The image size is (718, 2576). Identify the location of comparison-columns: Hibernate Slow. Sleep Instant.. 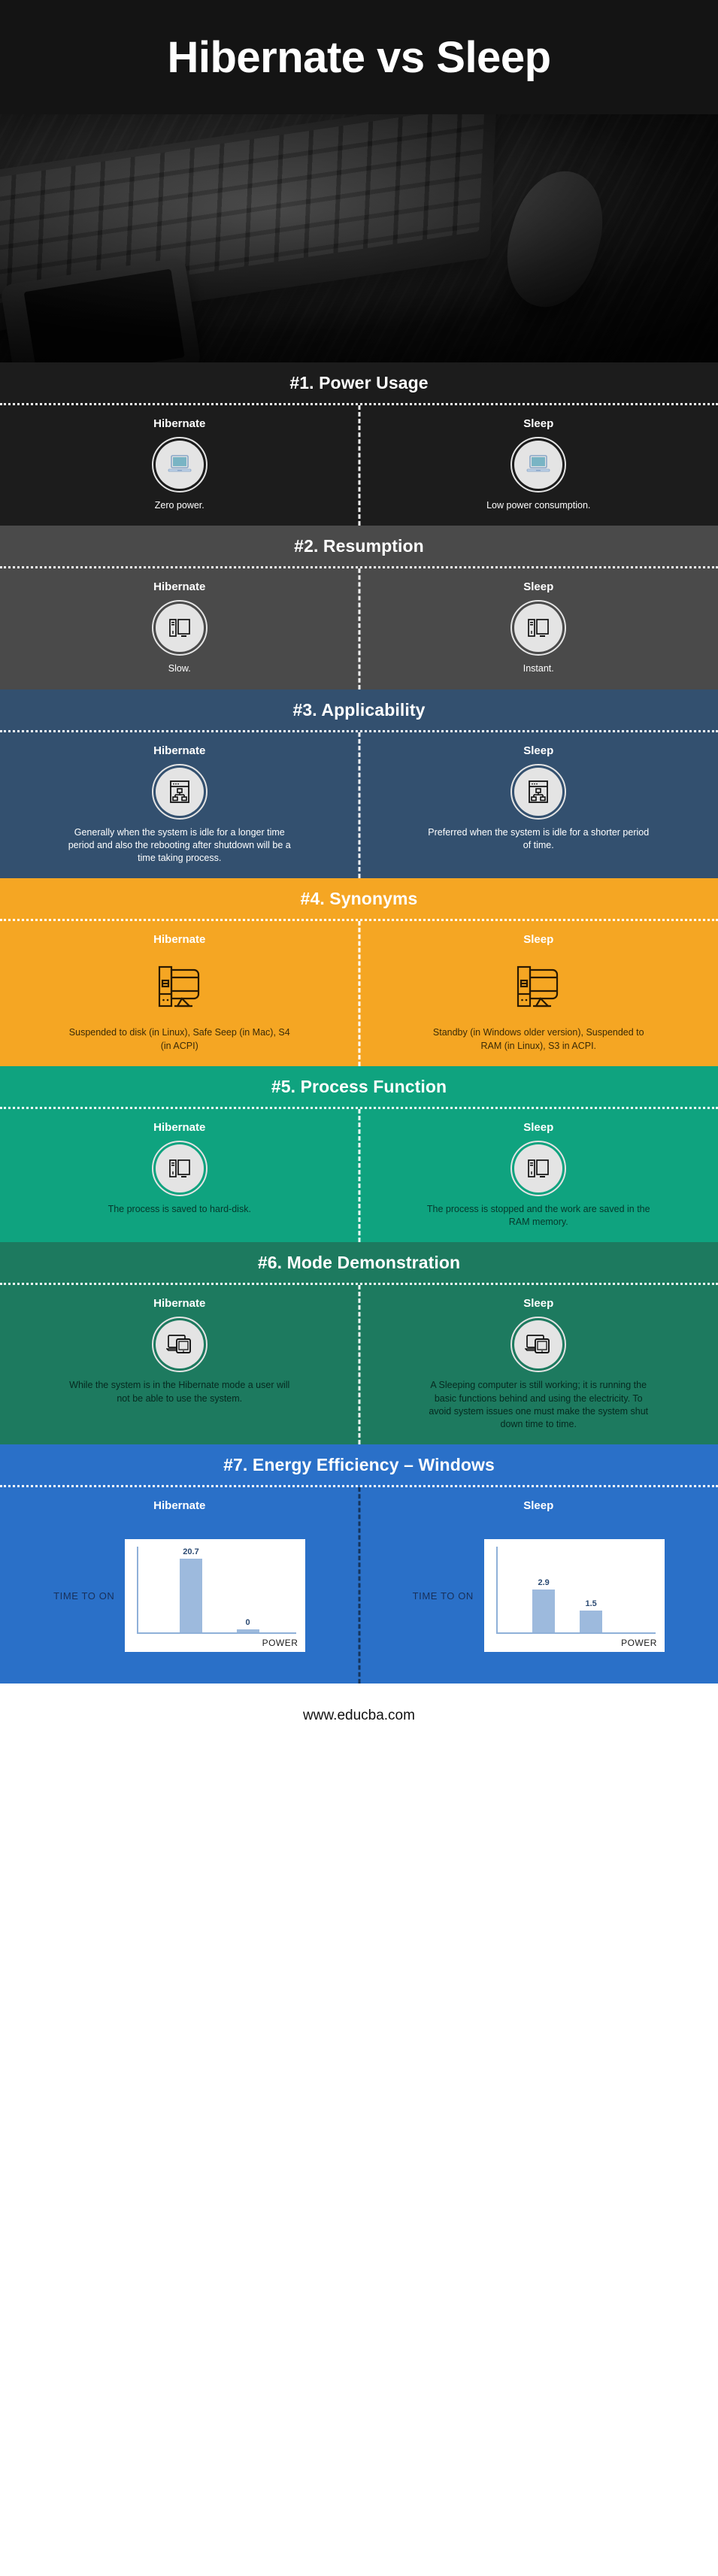
(359, 628).